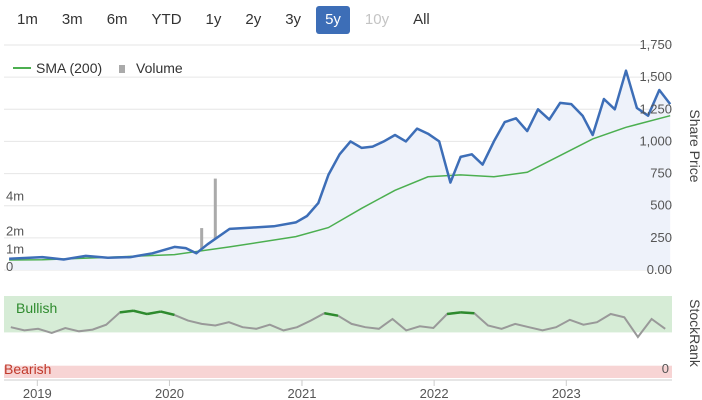 The width and height of the screenshot is (702, 400). I want to click on price-axis-title: Share Price, so click(694, 145).